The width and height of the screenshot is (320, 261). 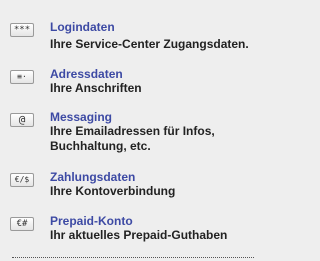 What do you see at coordinates (96, 88) in the screenshot?
I see `menu-item-description-adressdaten: Ihre Anschriften` at bounding box center [96, 88].